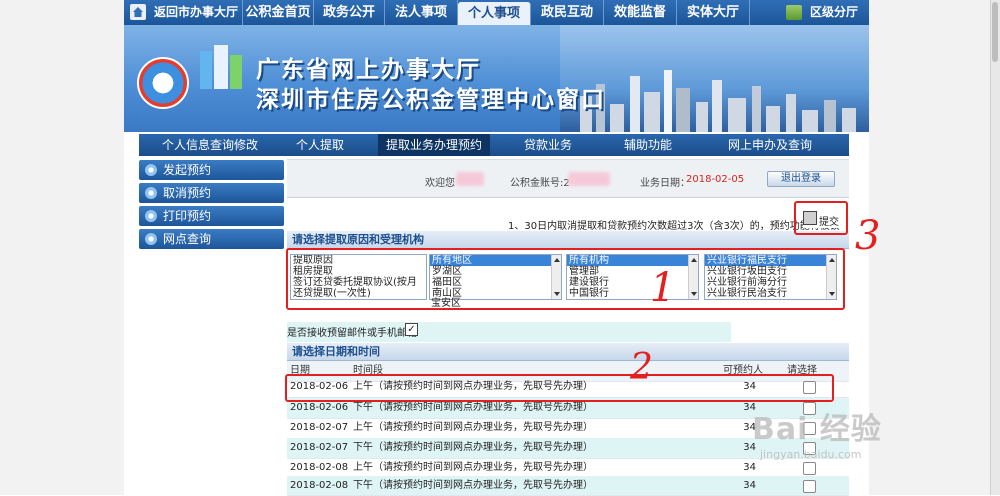 This screenshot has width=1000, height=496. I want to click on page-scrollbar-thumb, so click(995, 32).